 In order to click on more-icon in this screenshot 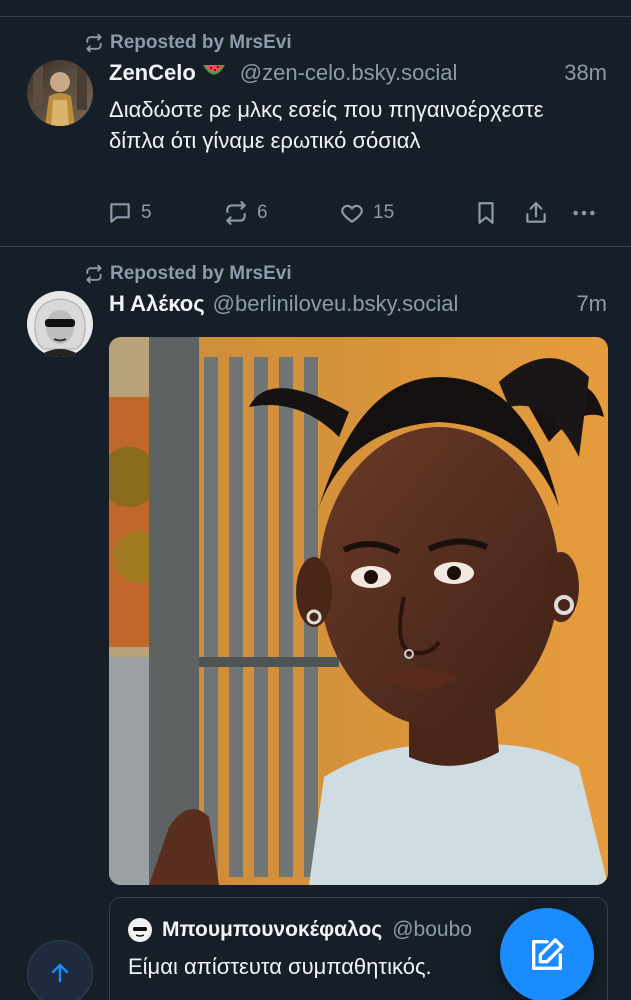, I will do `click(584, 213)`.